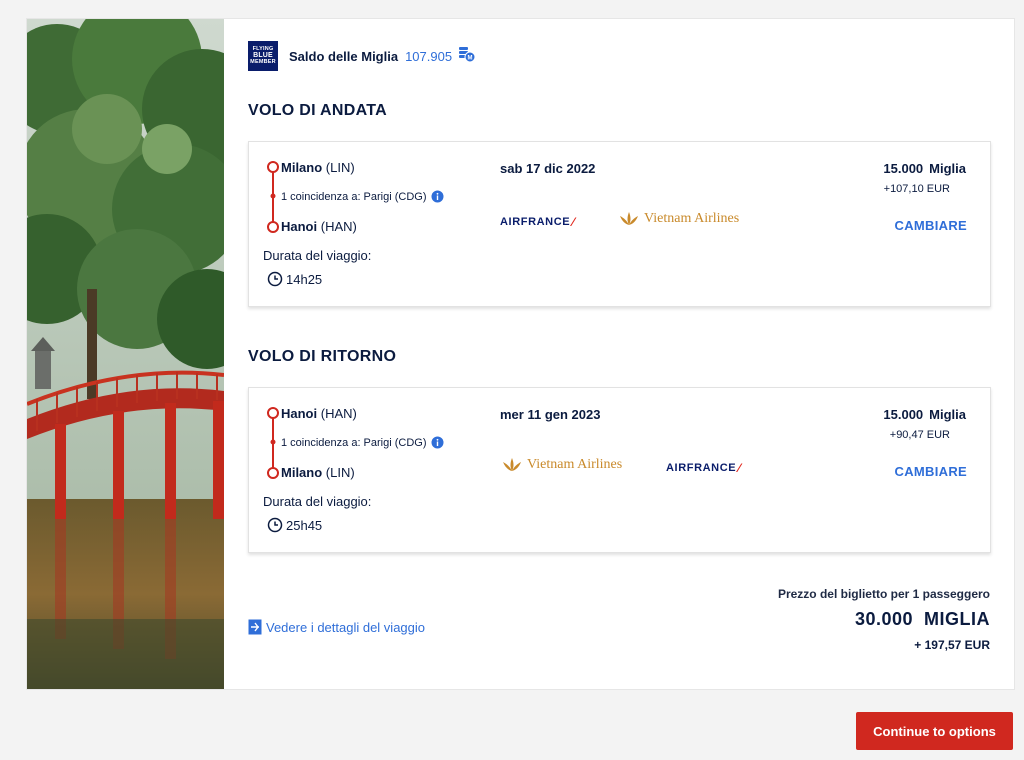 The image size is (1024, 760). What do you see at coordinates (294, 525) in the screenshot?
I see `return-duration: 25h45` at bounding box center [294, 525].